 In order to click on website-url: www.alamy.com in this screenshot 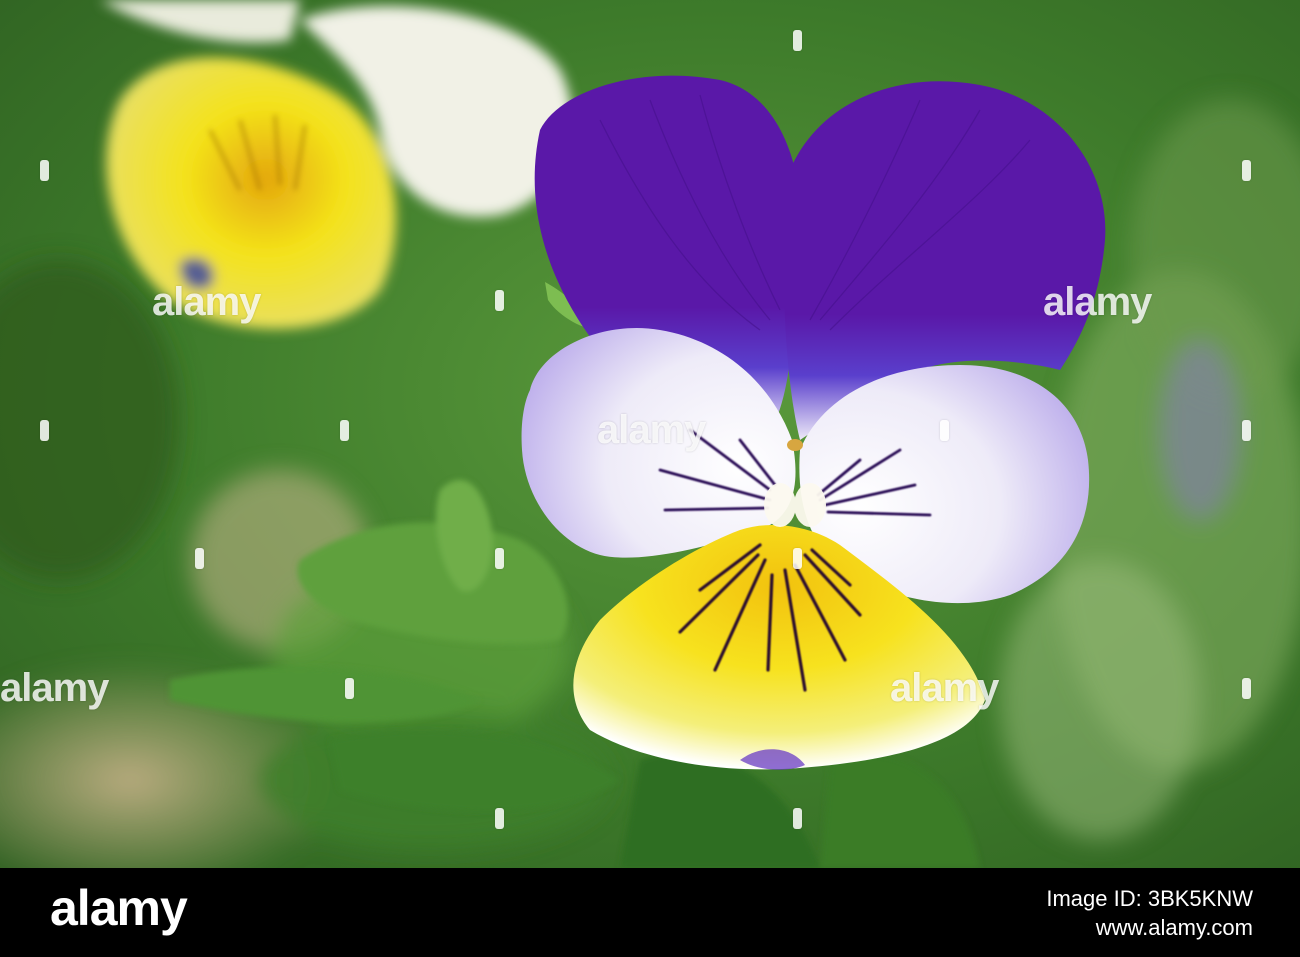, I will do `click(1174, 927)`.